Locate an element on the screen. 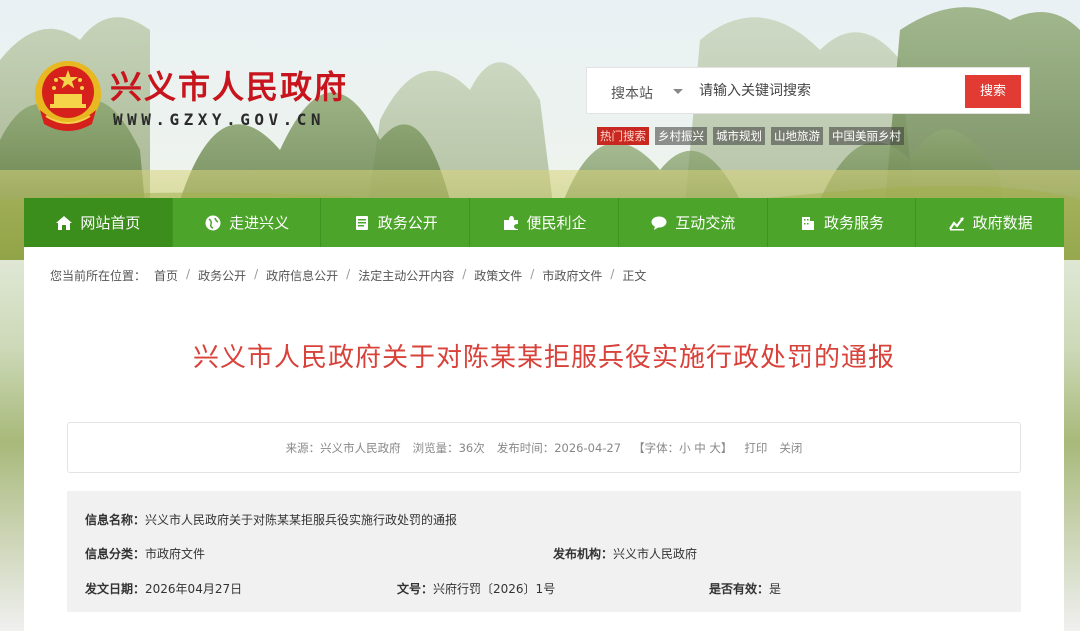 This screenshot has height=631, width=1080. nav-item-gov-data: 政府数据 is located at coordinates (990, 222).